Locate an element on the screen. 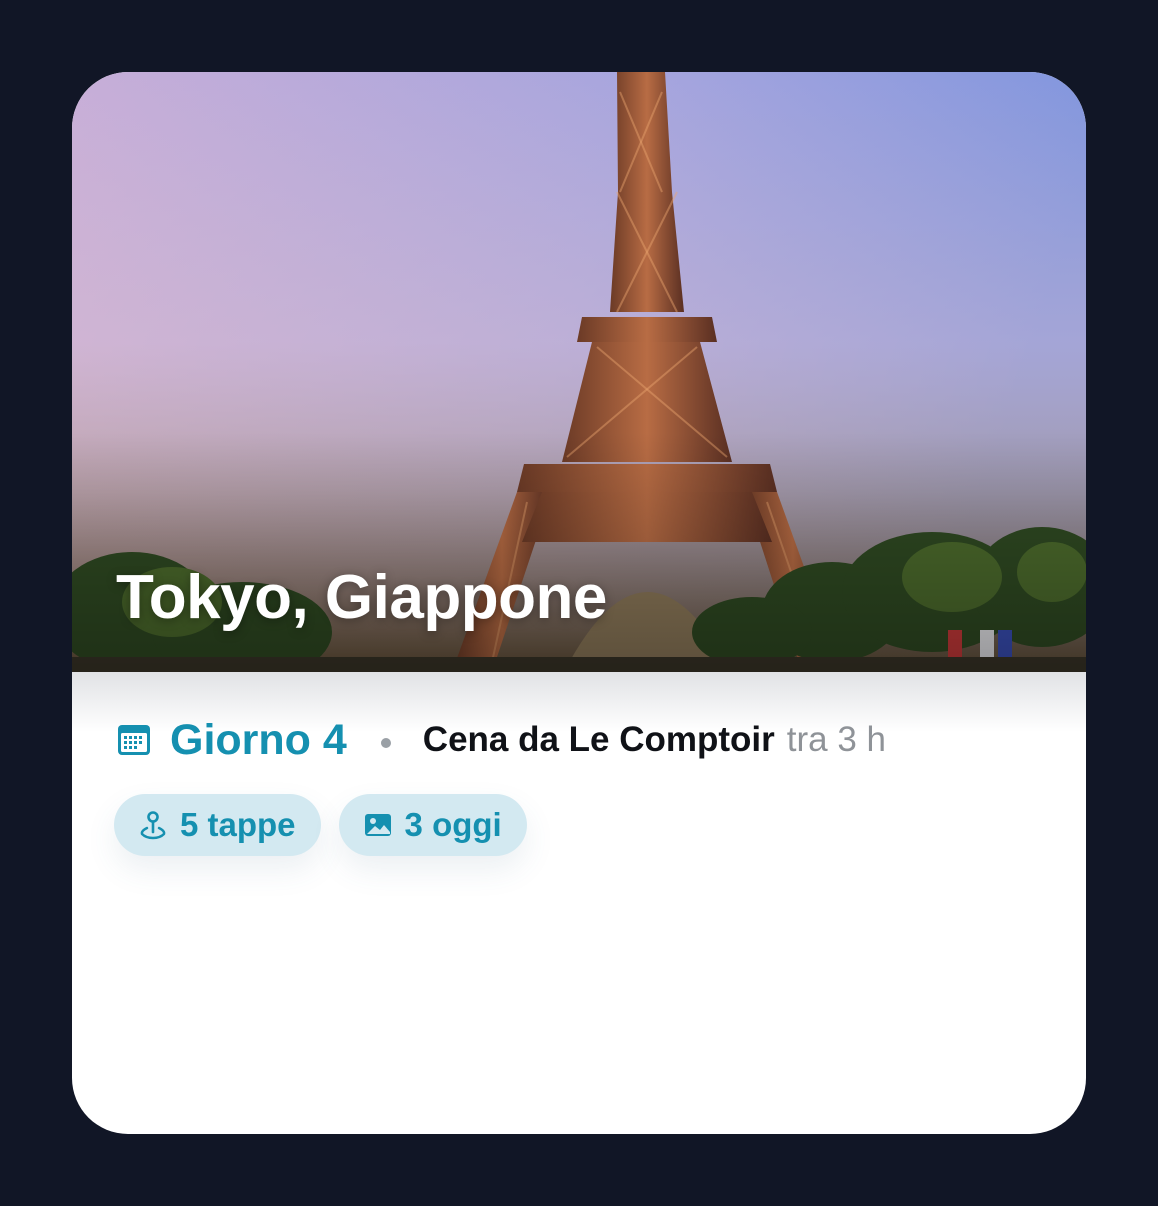 The image size is (1158, 1206). calendar-icon is located at coordinates (134, 740).